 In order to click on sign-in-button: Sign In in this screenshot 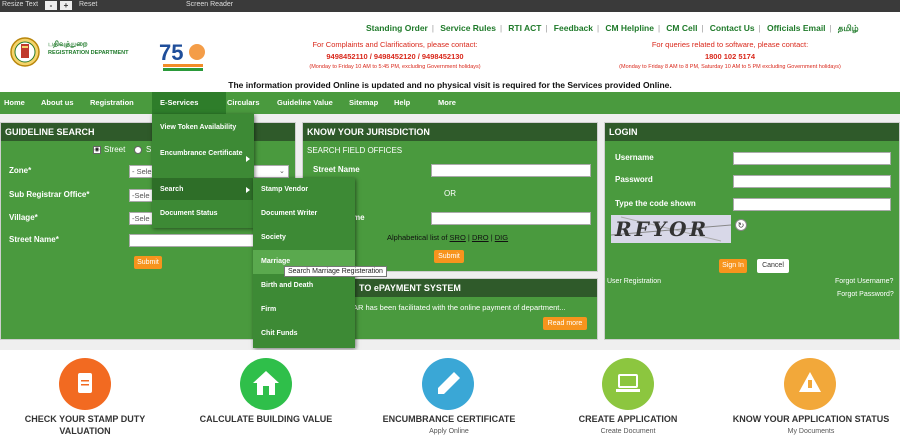, I will do `click(733, 266)`.